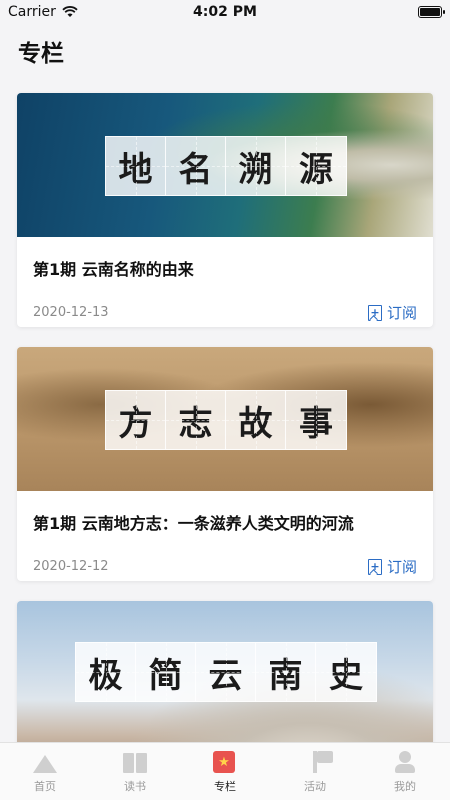  What do you see at coordinates (41, 54) in the screenshot?
I see `page-title: 专栏` at bounding box center [41, 54].